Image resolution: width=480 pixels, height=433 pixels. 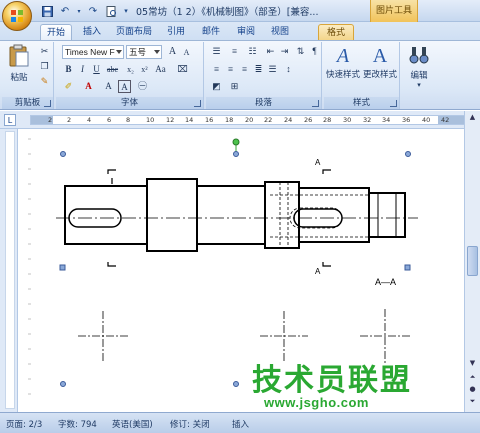 What do you see at coordinates (379, 75) in the screenshot?
I see `change-styles-label: 更改样式` at bounding box center [379, 75].